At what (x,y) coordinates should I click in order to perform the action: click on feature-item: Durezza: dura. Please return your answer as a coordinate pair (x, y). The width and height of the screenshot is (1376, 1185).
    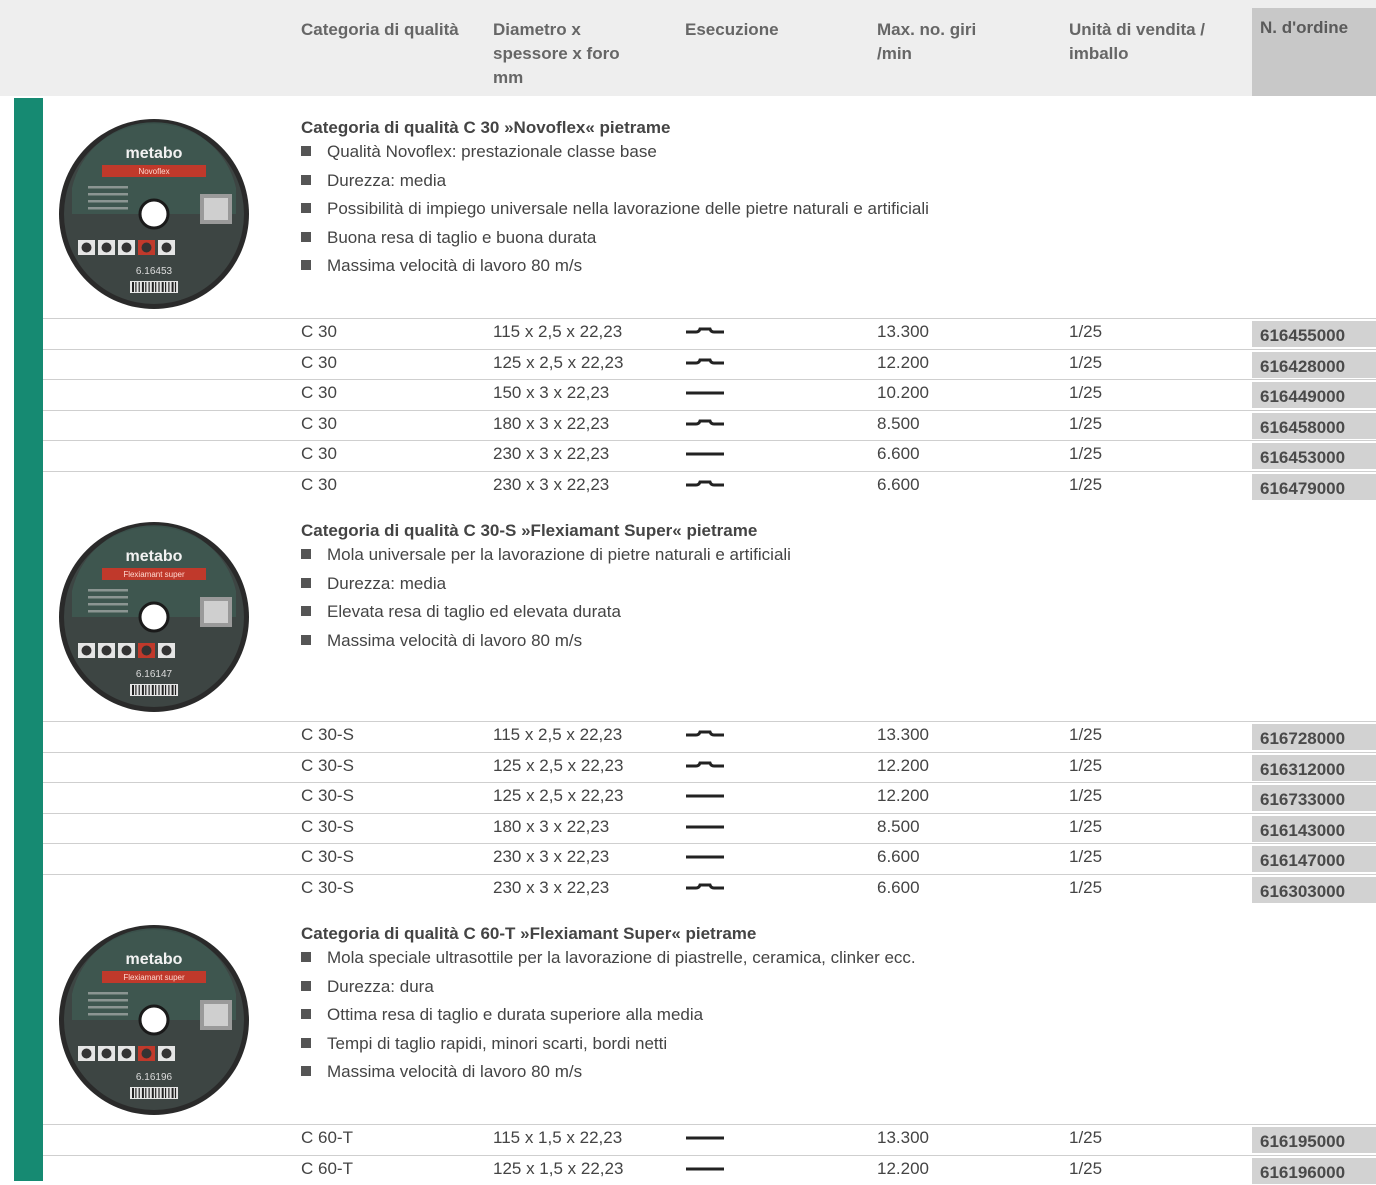
    Looking at the image, I should click on (608, 987).